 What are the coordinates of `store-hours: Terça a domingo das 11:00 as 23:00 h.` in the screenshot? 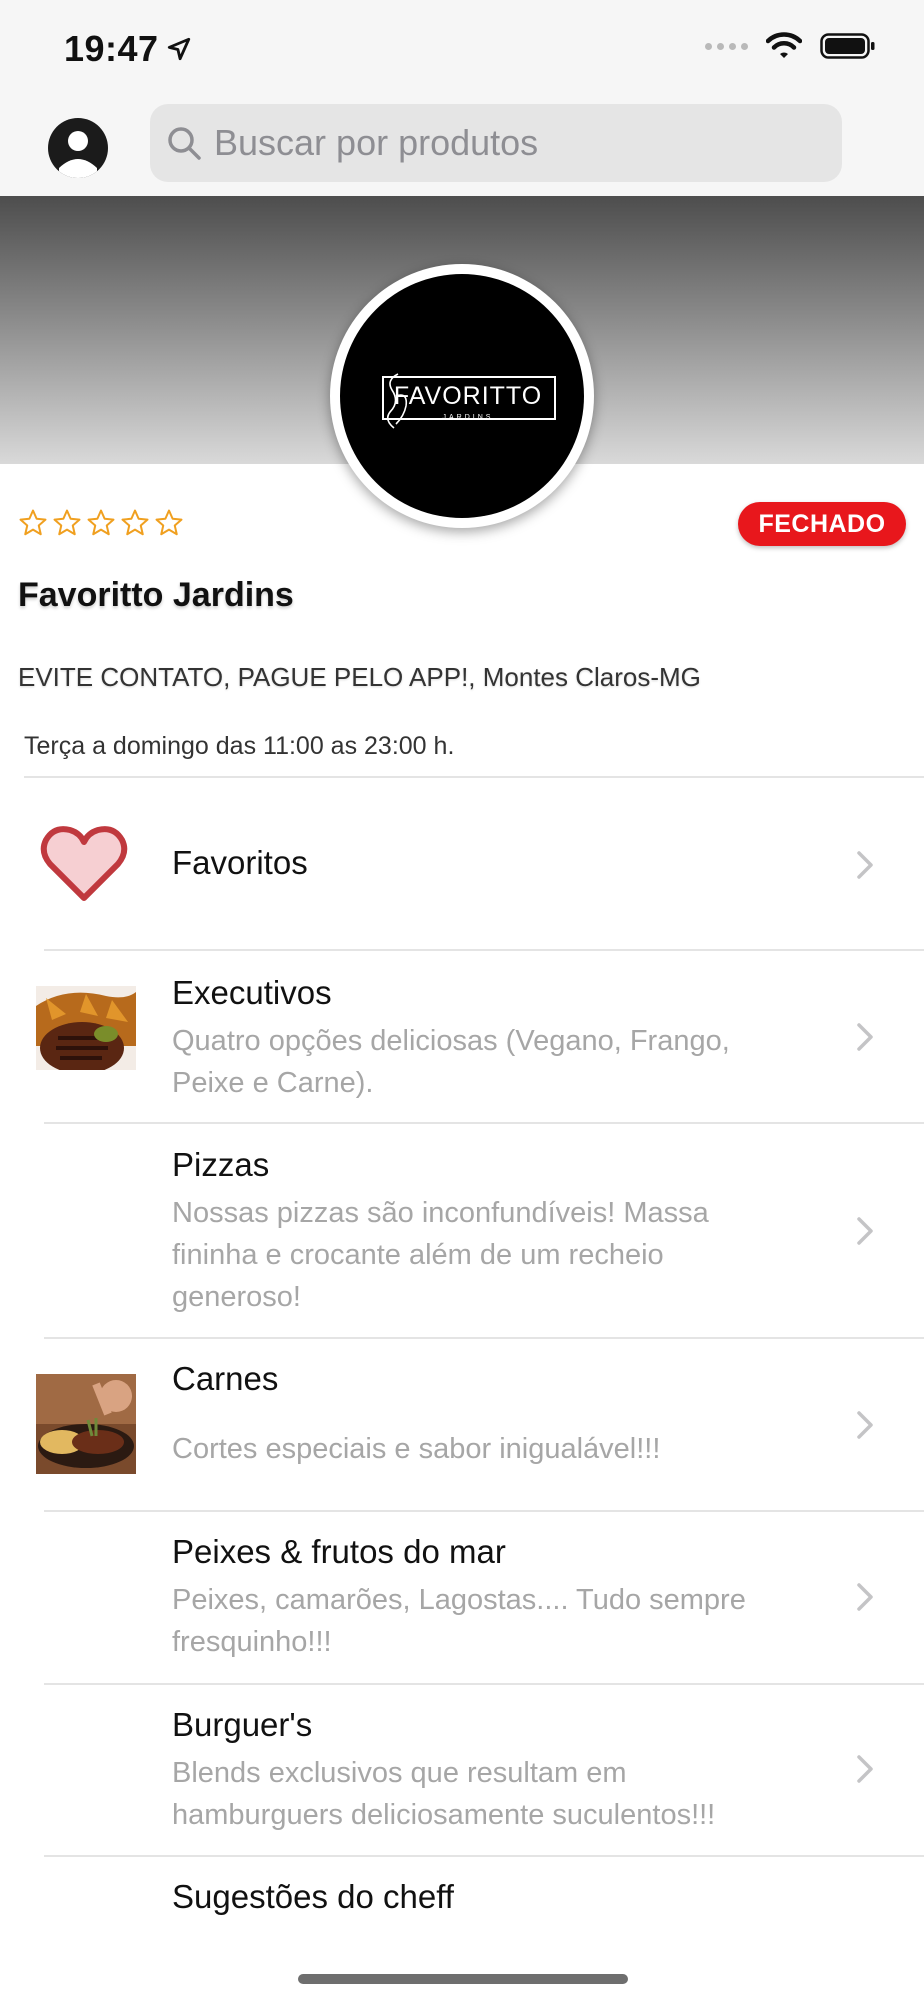 It's located at (239, 746).